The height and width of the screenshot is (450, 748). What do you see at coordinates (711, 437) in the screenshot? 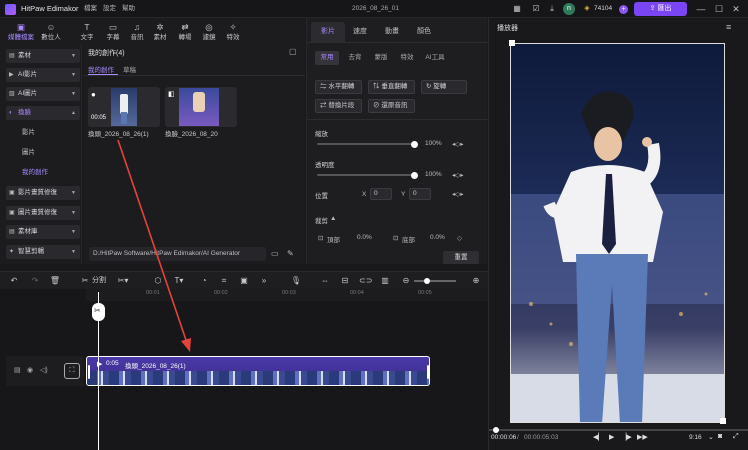
I see `chevron-down-icon: ⌄` at bounding box center [711, 437].